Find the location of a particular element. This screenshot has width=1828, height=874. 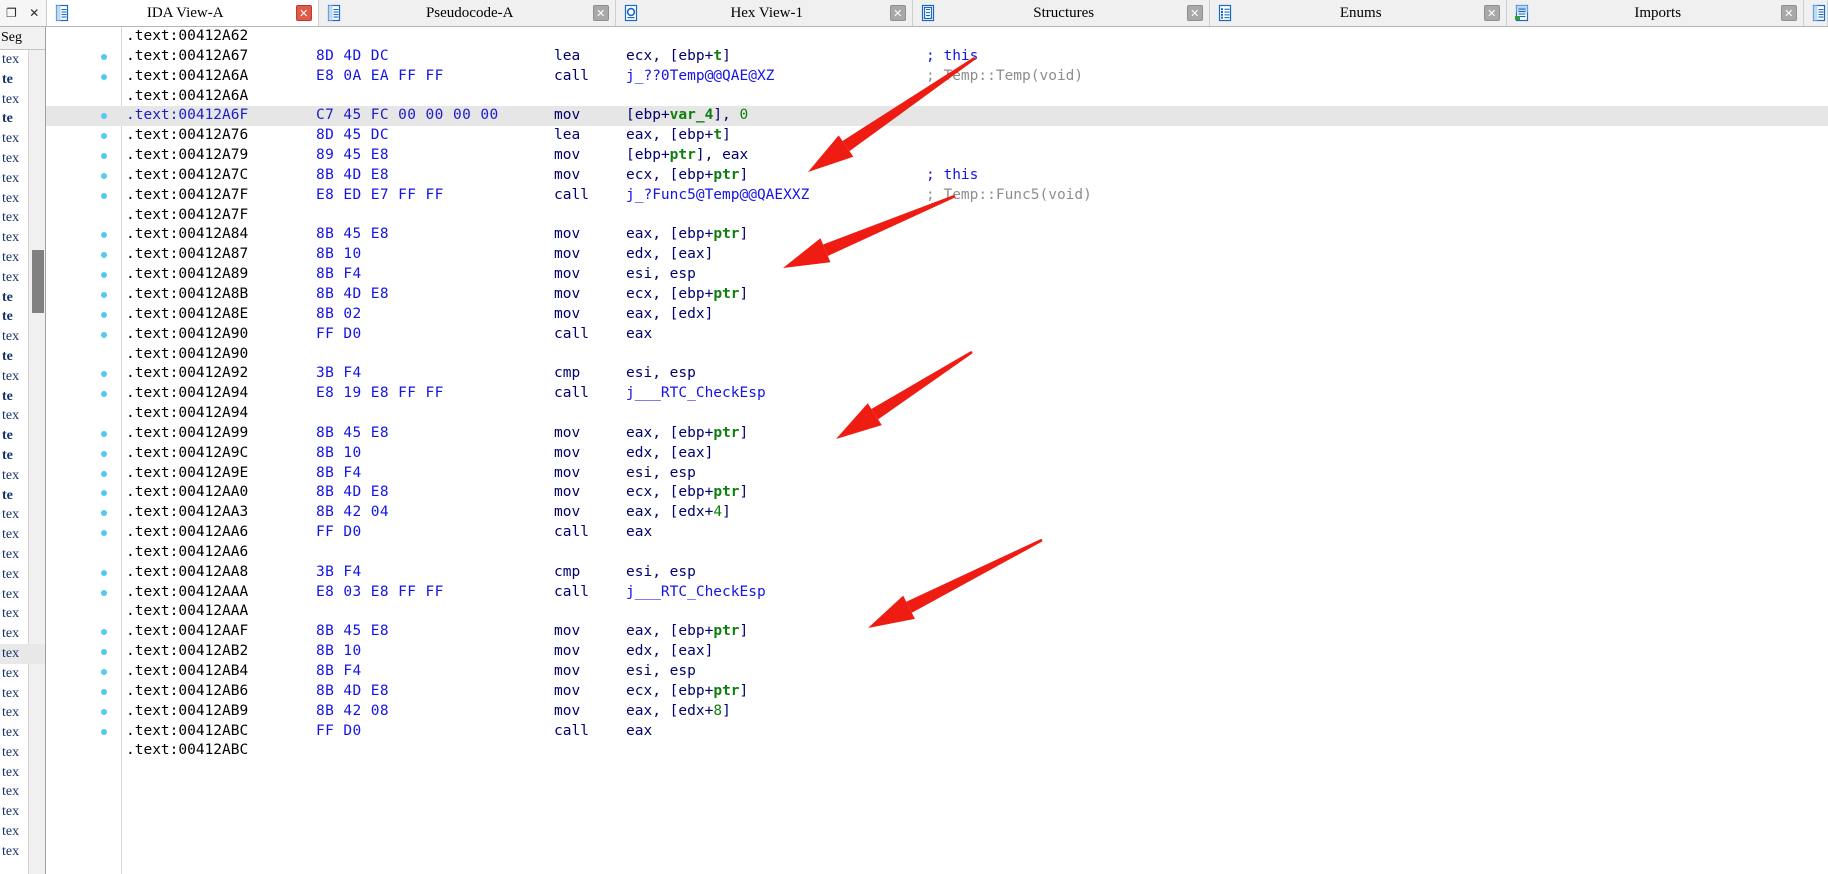

disassembly-line: .text:00412A6A is located at coordinates (937, 97).